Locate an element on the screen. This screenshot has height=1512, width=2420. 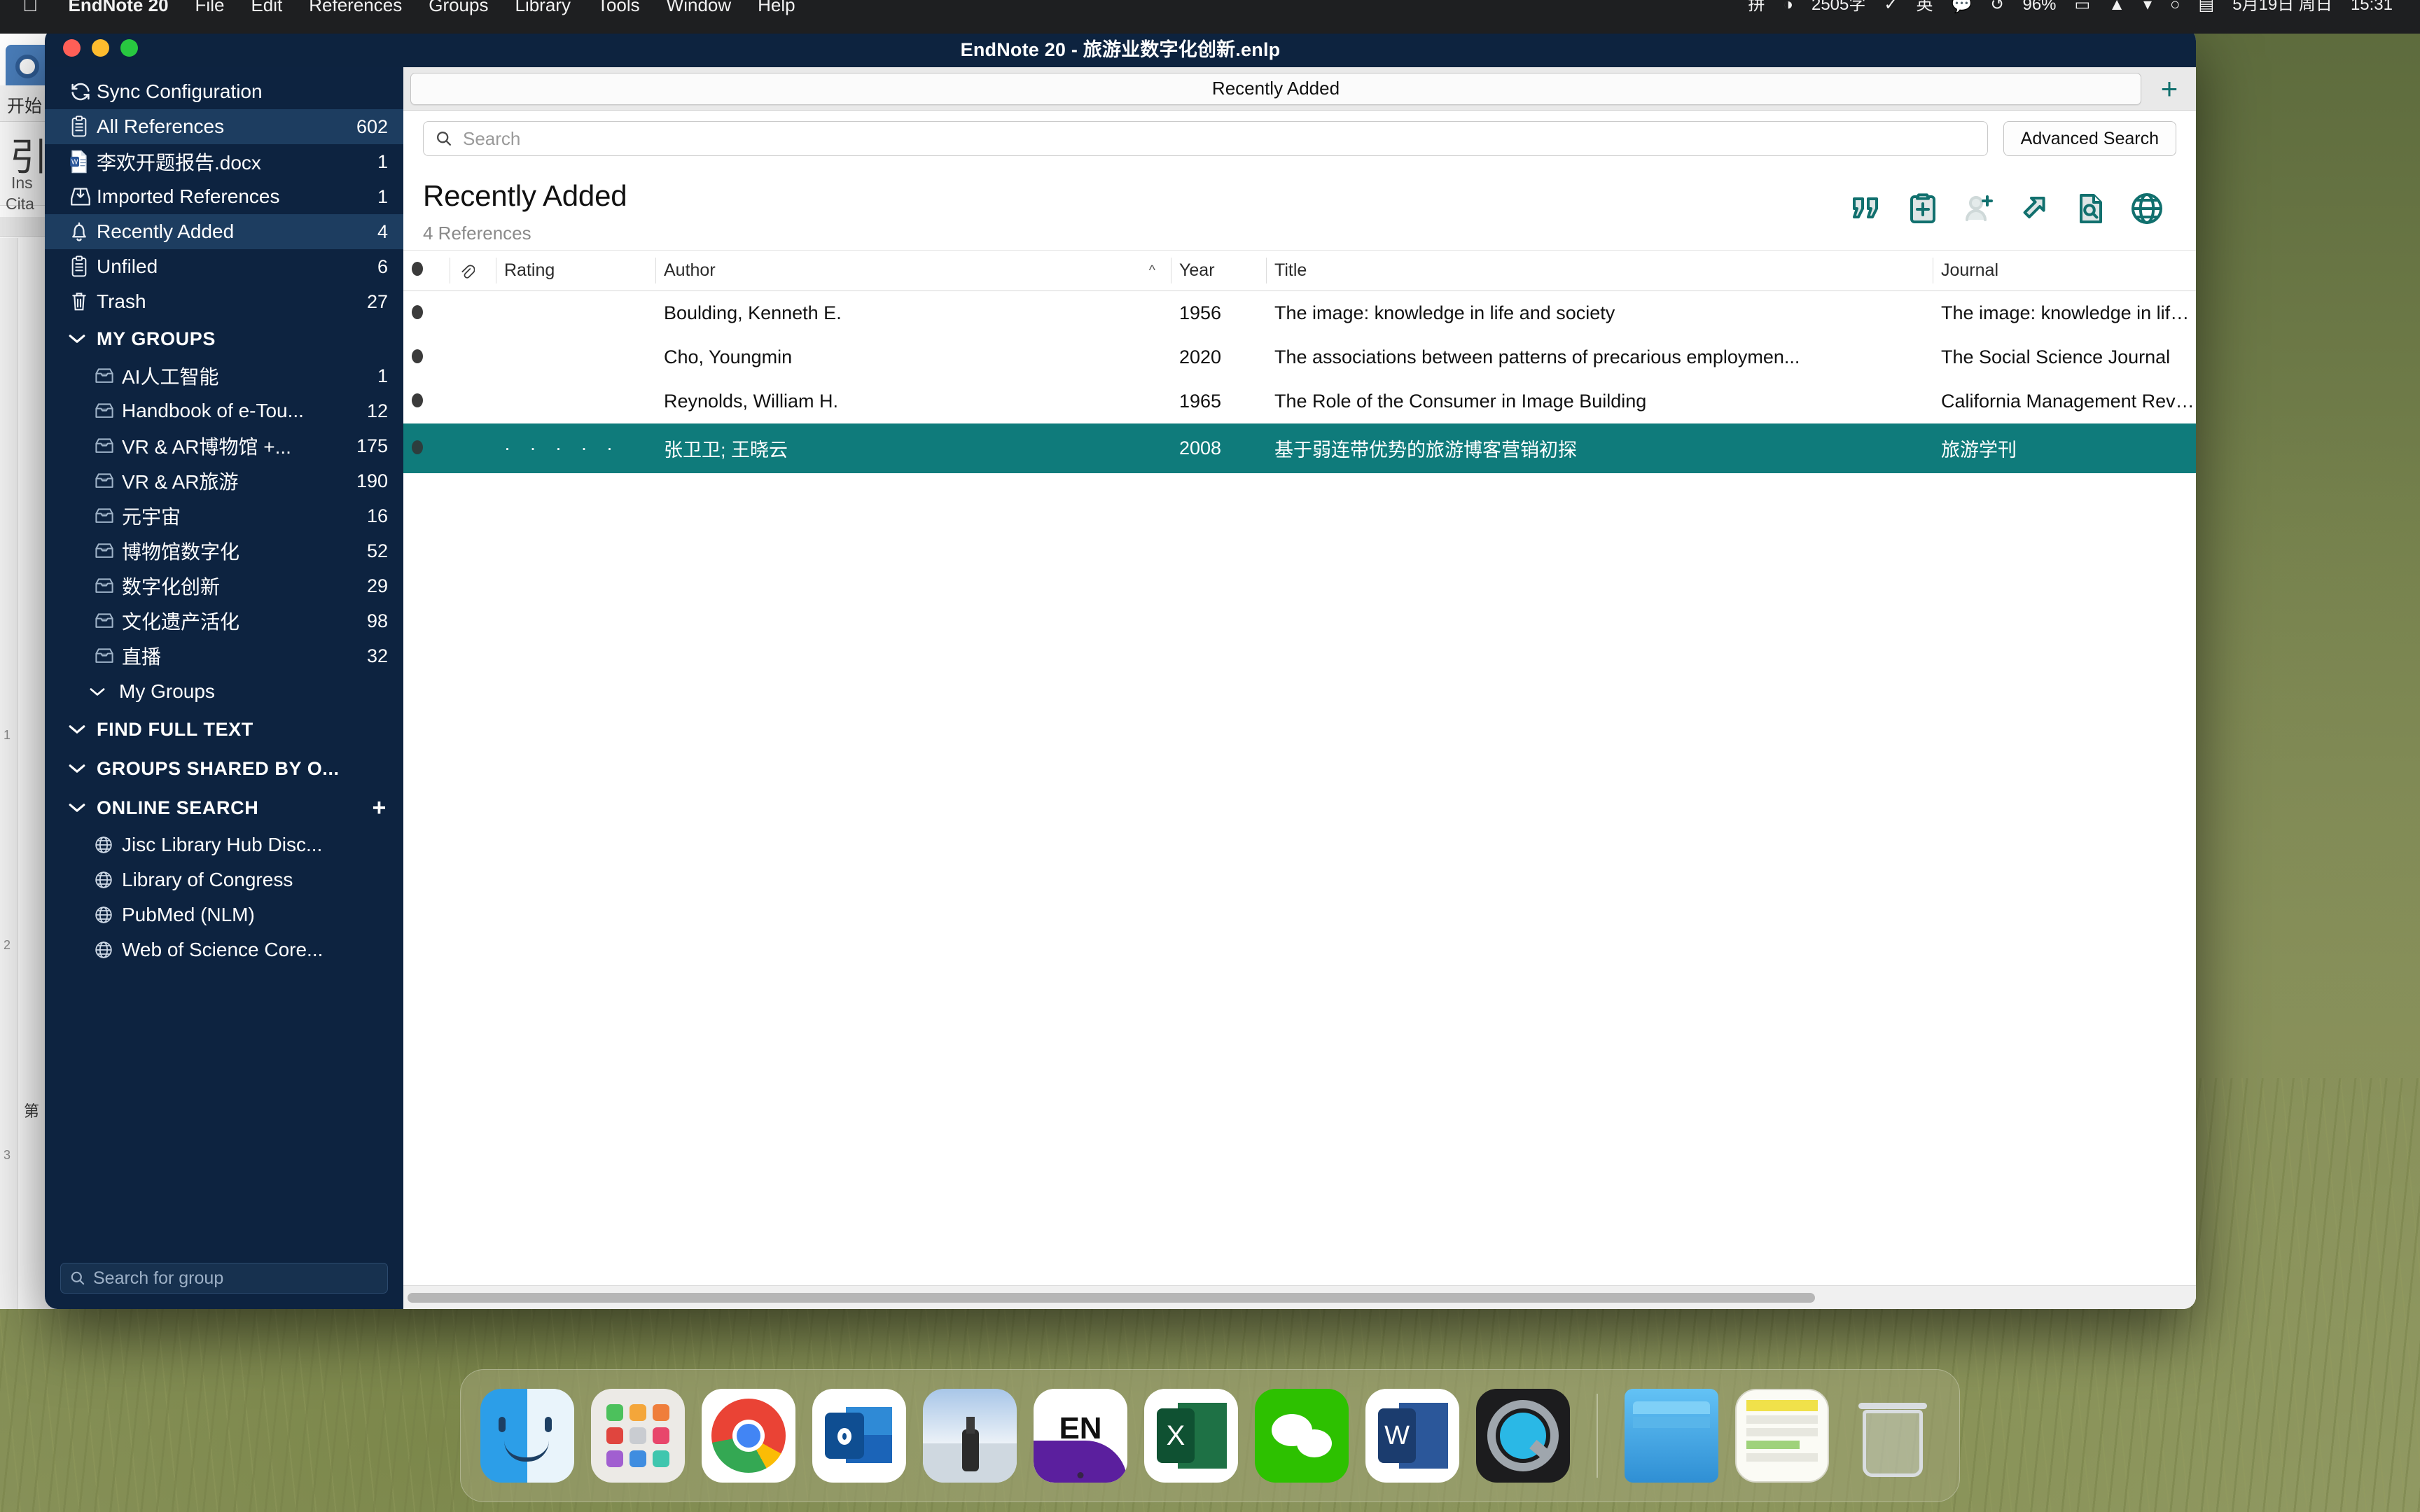
sidebar-section-find-full-text: FIND FULL TEXT is located at coordinates (224, 729).